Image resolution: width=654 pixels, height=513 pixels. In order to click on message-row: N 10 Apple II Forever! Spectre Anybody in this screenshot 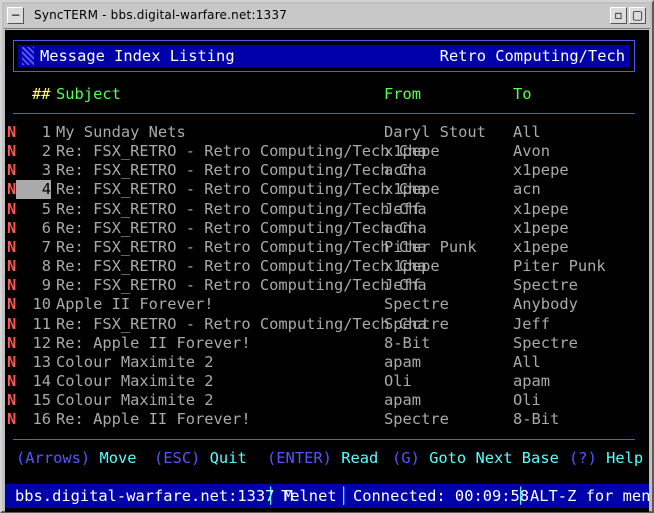, I will do `click(327, 304)`.